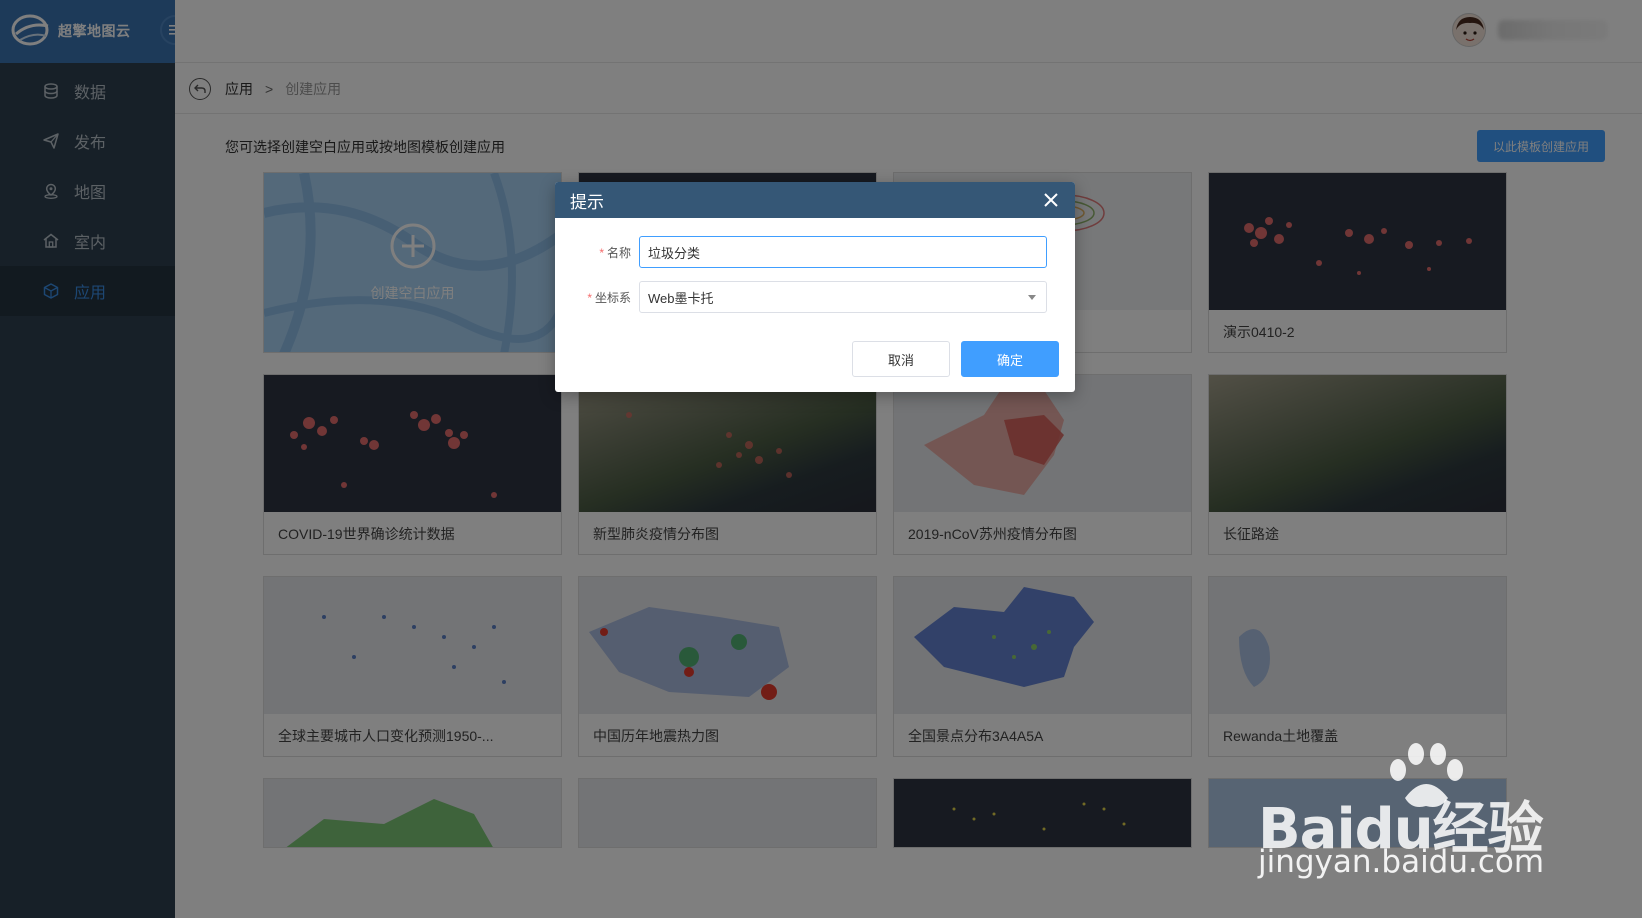 The height and width of the screenshot is (918, 1642). What do you see at coordinates (843, 252) in the screenshot?
I see `name-input` at bounding box center [843, 252].